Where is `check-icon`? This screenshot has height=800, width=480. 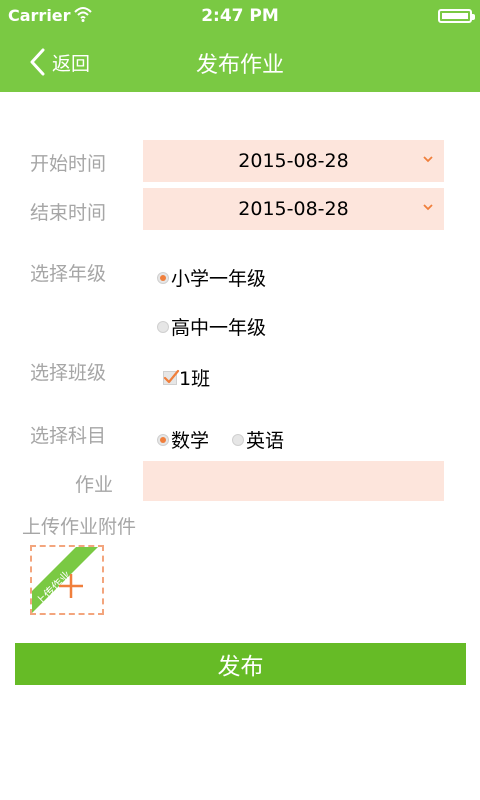 check-icon is located at coordinates (171, 376).